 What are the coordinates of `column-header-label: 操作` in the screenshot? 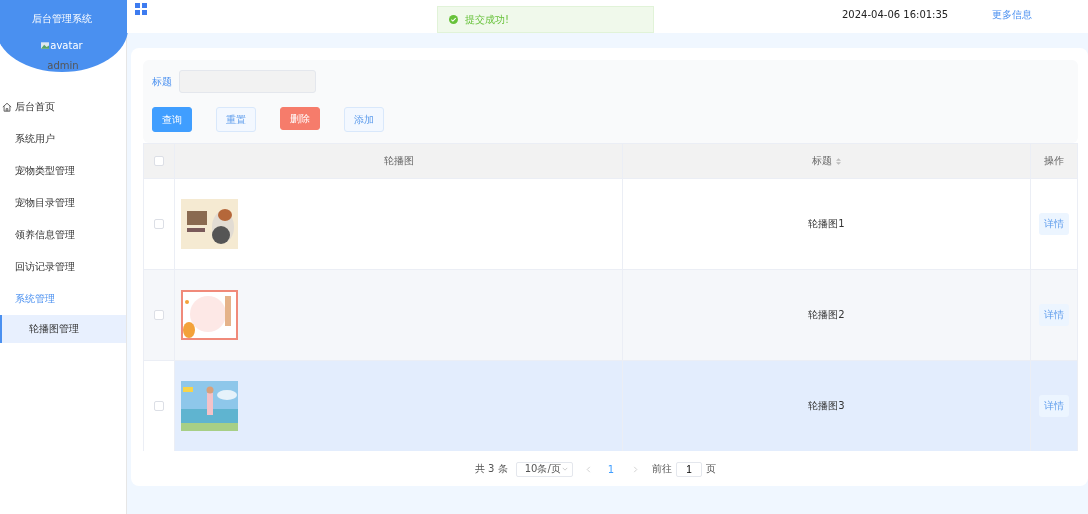 It's located at (1054, 161).